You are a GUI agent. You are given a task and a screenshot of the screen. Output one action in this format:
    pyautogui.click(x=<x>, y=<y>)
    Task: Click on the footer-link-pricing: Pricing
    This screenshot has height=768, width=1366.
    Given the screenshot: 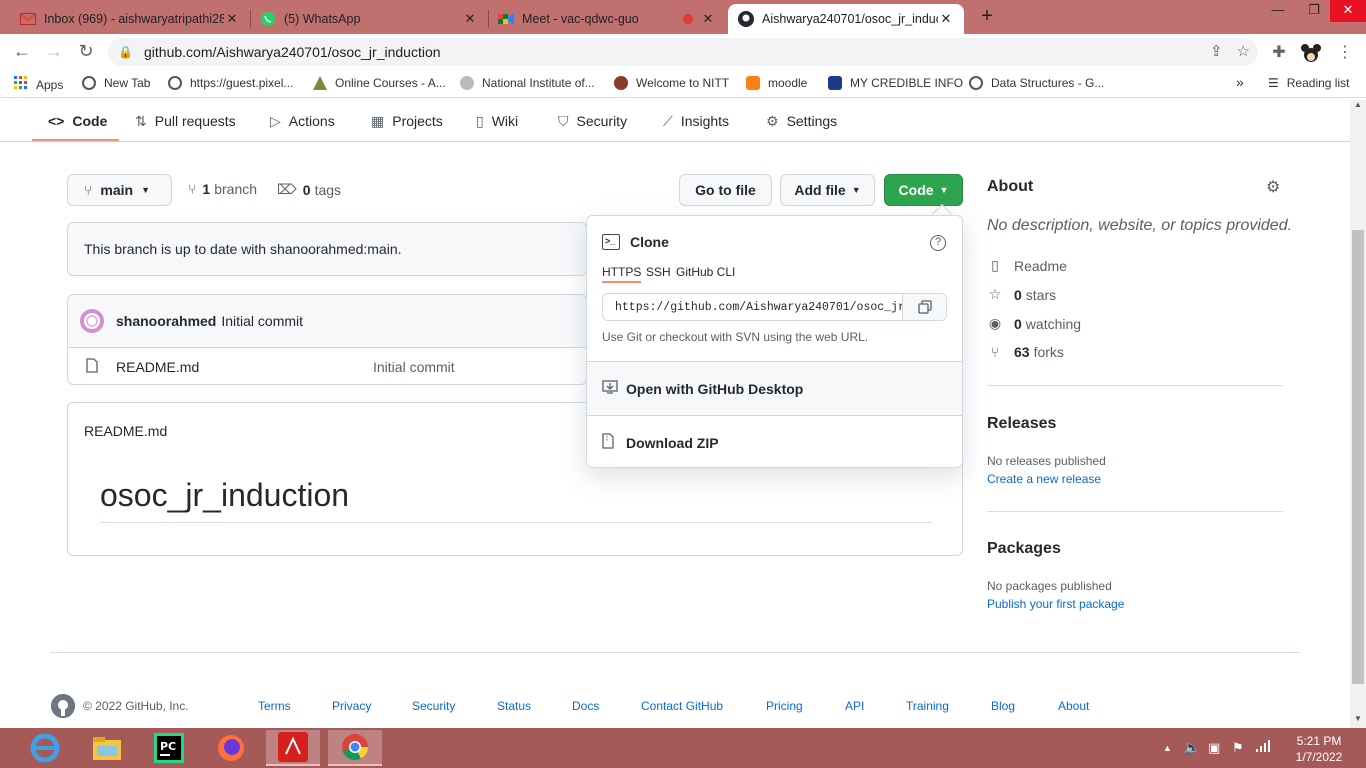 What is the action you would take?
    pyautogui.click(x=784, y=706)
    